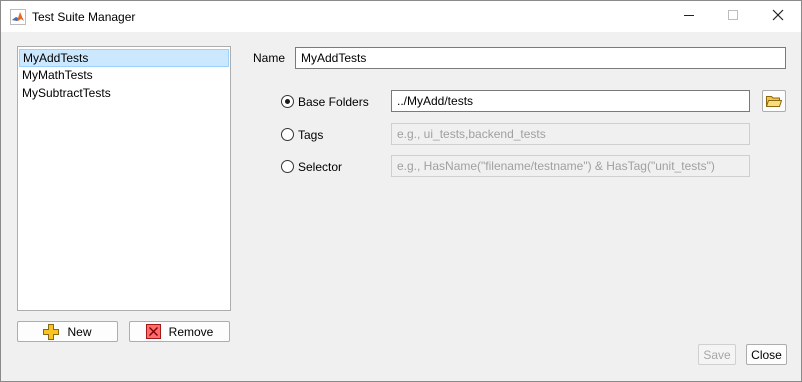 Image resolution: width=802 pixels, height=382 pixels. Describe the element at coordinates (333, 102) in the screenshot. I see `base-folders-label: Base Folders` at that location.